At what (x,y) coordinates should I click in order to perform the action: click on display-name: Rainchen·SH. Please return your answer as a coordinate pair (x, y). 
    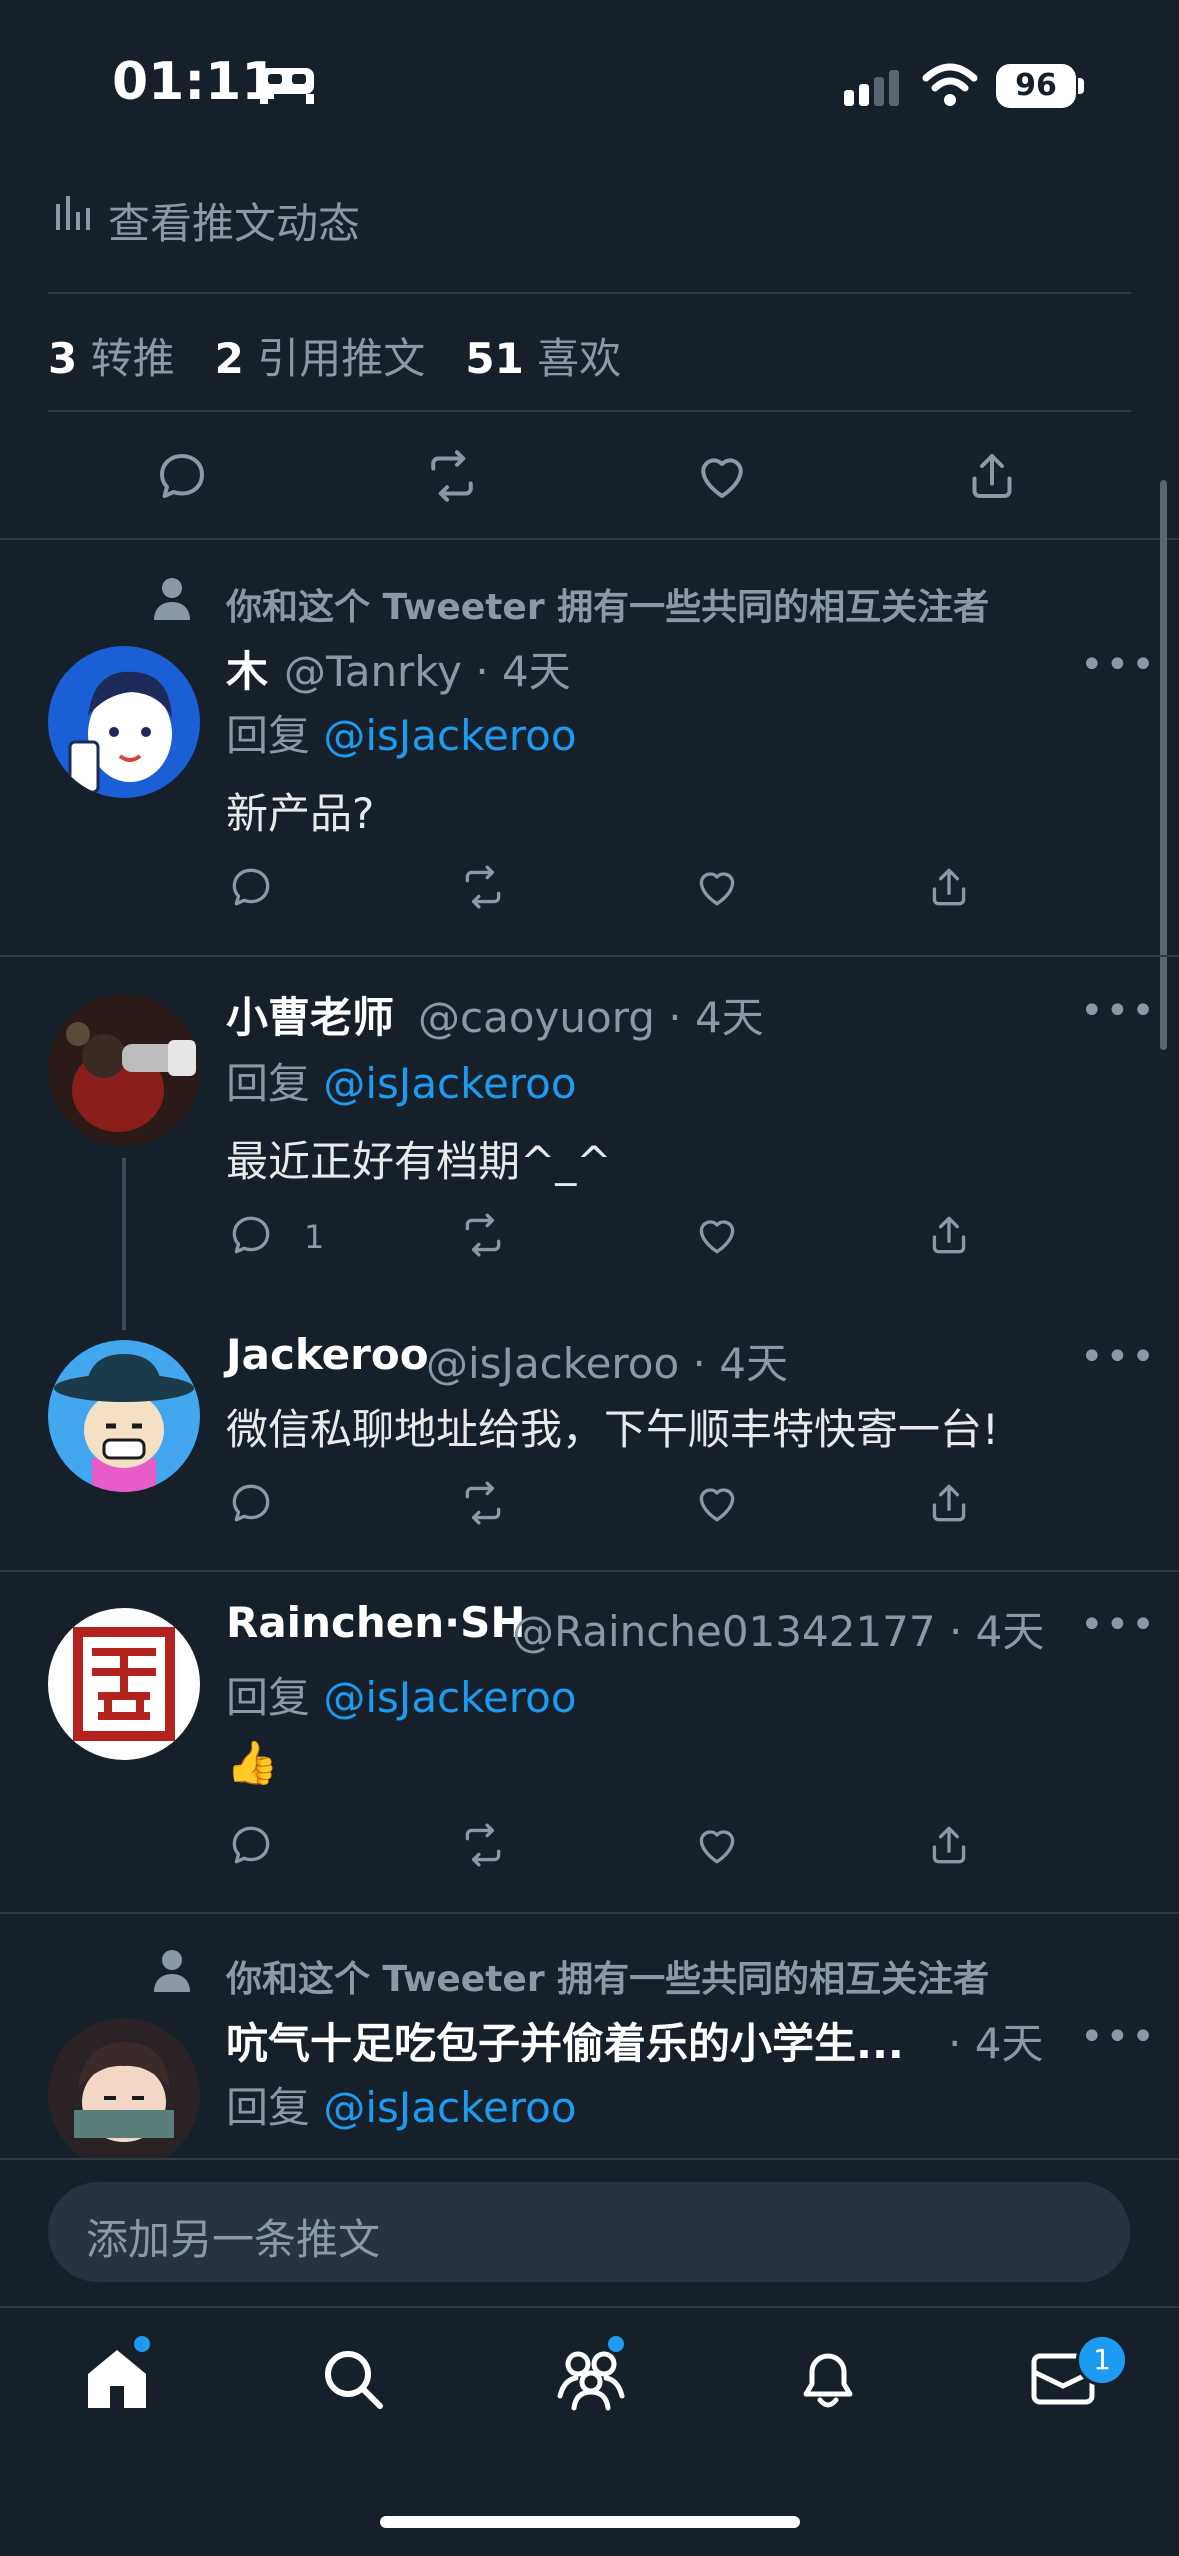
    Looking at the image, I should click on (376, 1622).